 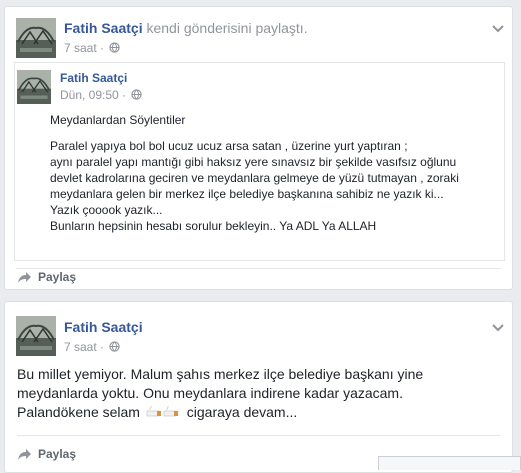 What do you see at coordinates (163, 414) in the screenshot?
I see `cigarette-emoji-icon` at bounding box center [163, 414].